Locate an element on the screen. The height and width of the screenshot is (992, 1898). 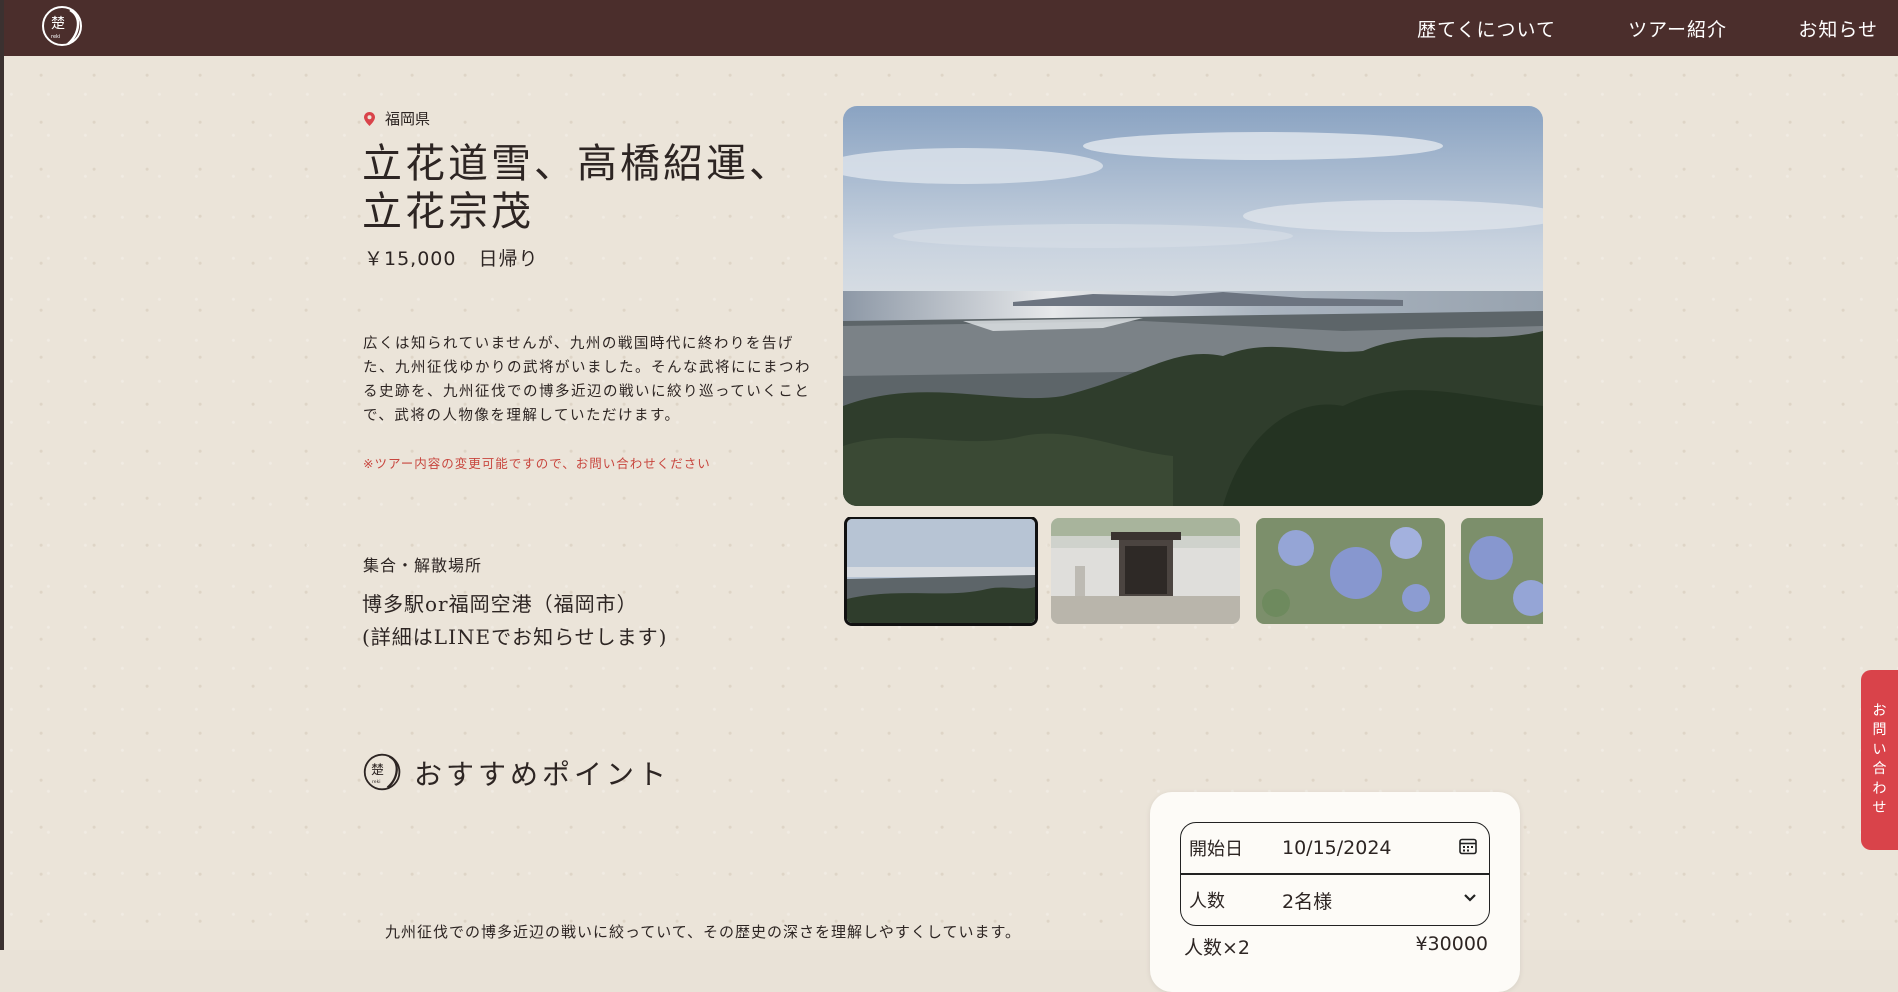
nav-tours: ツアー紹介 is located at coordinates (1677, 28).